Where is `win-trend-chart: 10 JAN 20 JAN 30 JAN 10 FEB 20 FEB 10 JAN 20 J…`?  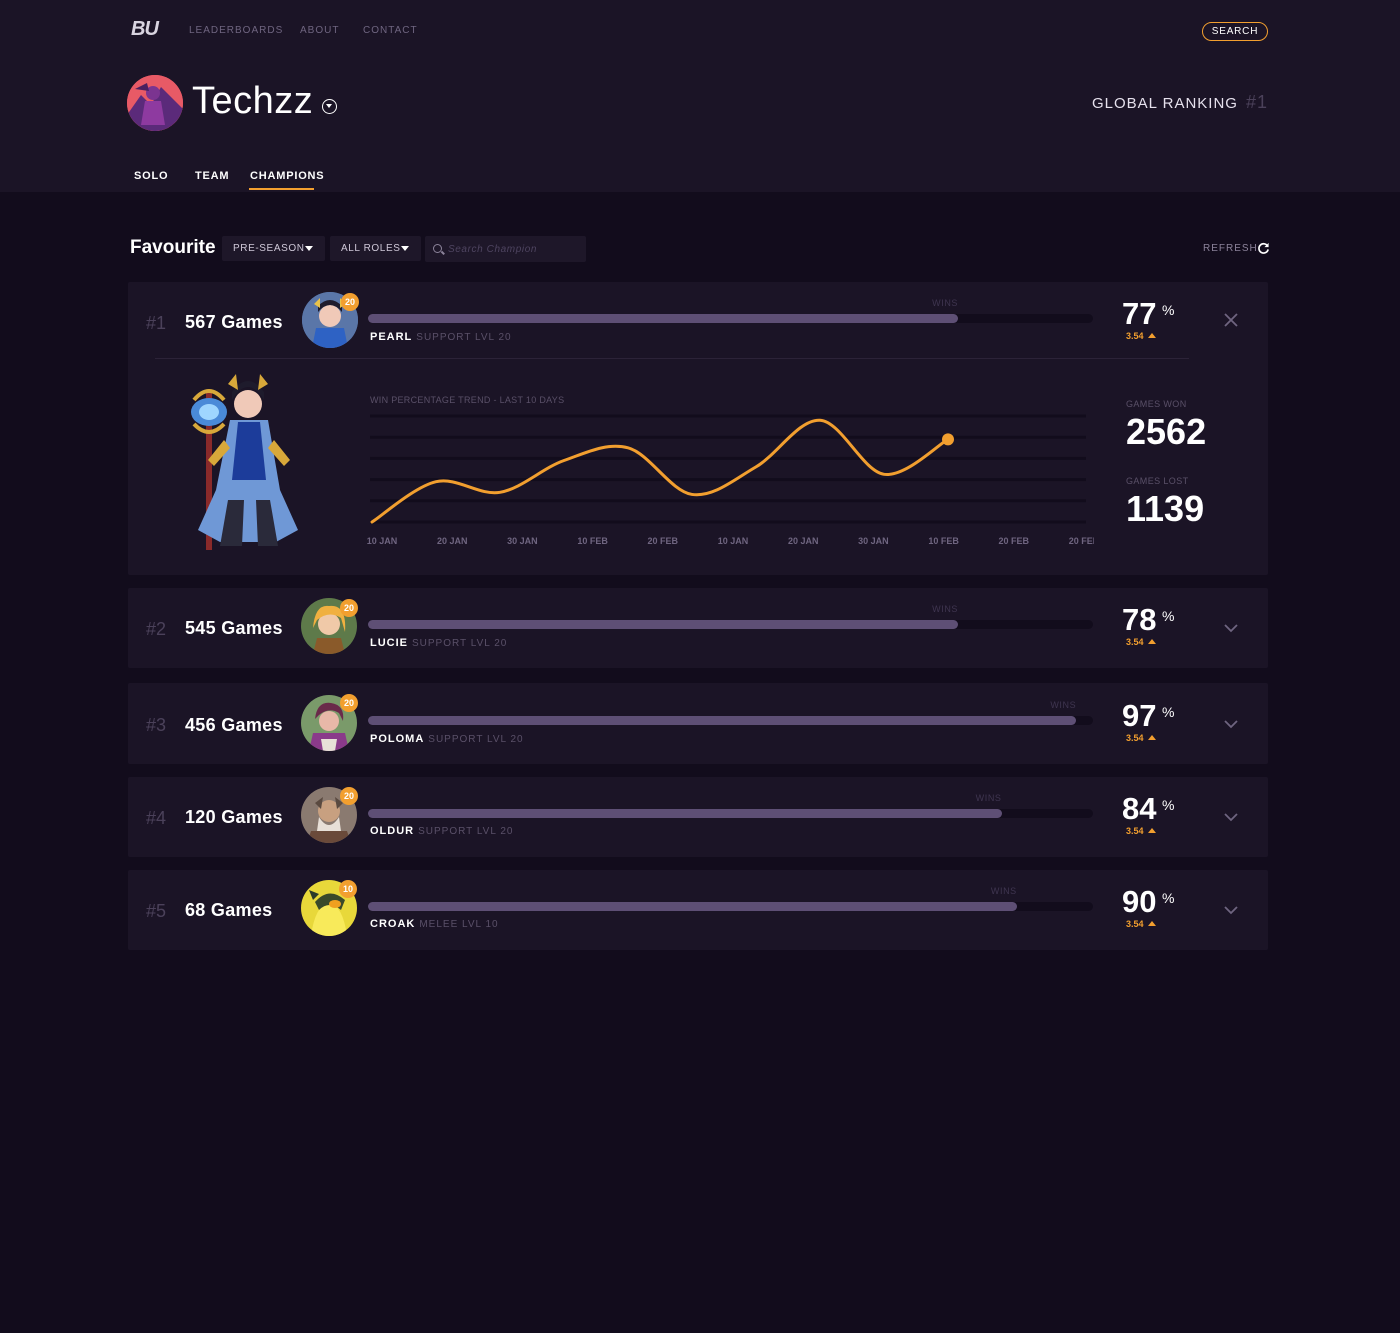 win-trend-chart: 10 JAN 20 JAN 30 JAN 10 FEB 20 FEB 10 JAN 20 J… is located at coordinates (730, 480).